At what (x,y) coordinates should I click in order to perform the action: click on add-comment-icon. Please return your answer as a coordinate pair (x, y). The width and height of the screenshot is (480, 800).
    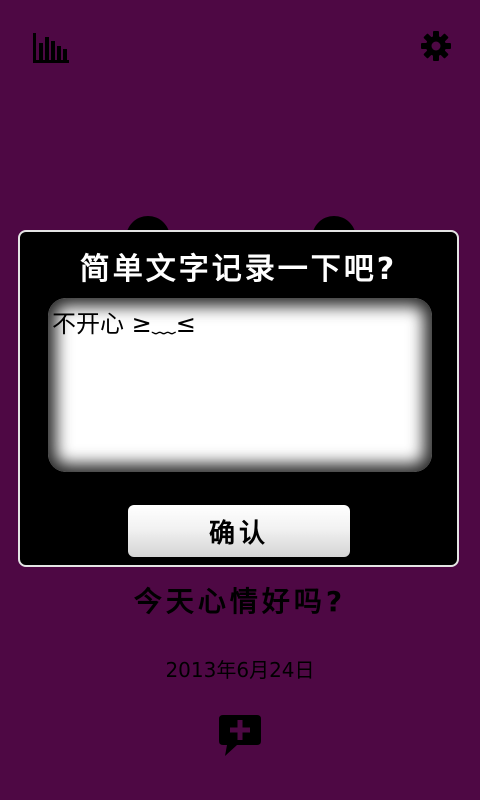
    Looking at the image, I should click on (240, 735).